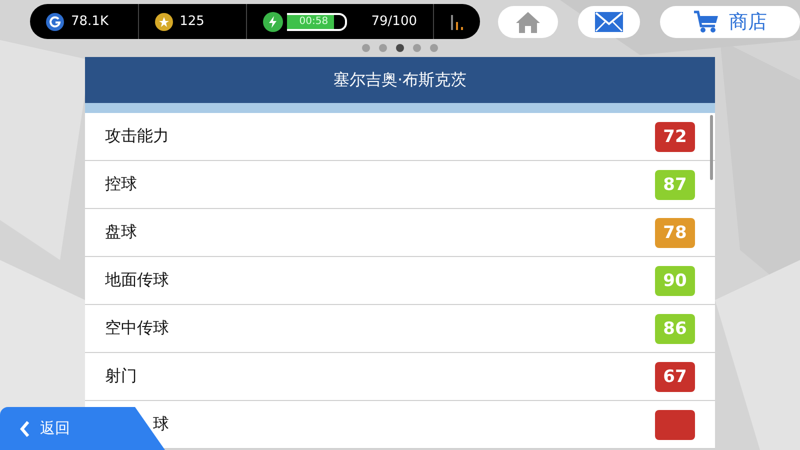  What do you see at coordinates (121, 184) in the screenshot?
I see `attribute-label: 控球` at bounding box center [121, 184].